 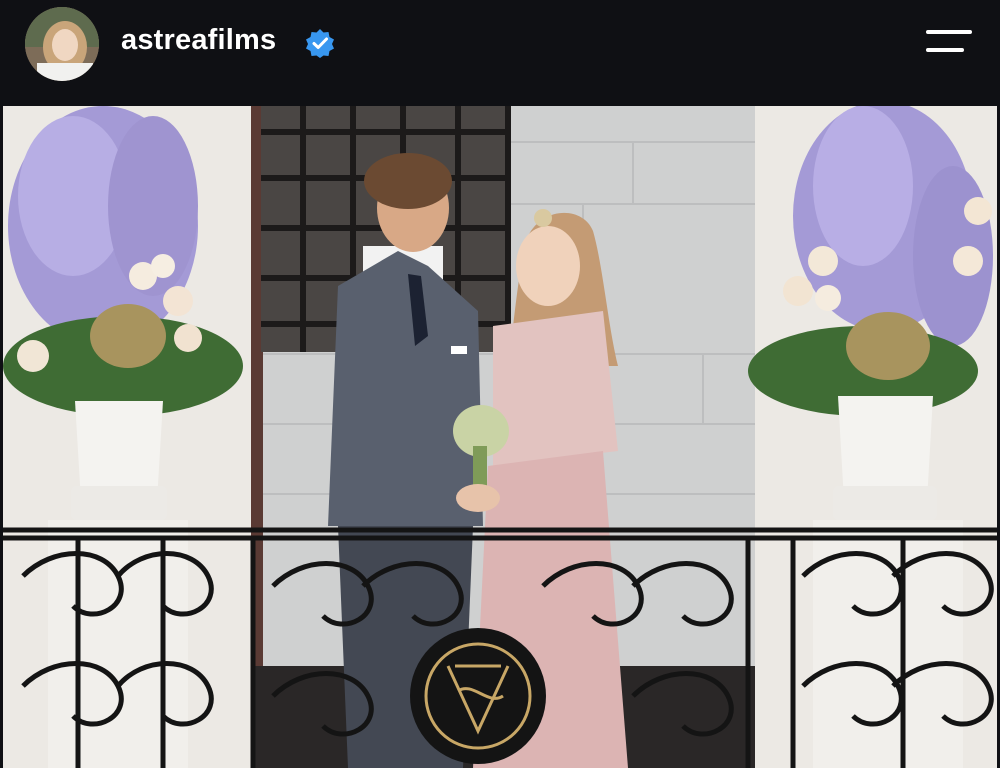 I want to click on post-header: astreafilms, so click(x=500, y=52).